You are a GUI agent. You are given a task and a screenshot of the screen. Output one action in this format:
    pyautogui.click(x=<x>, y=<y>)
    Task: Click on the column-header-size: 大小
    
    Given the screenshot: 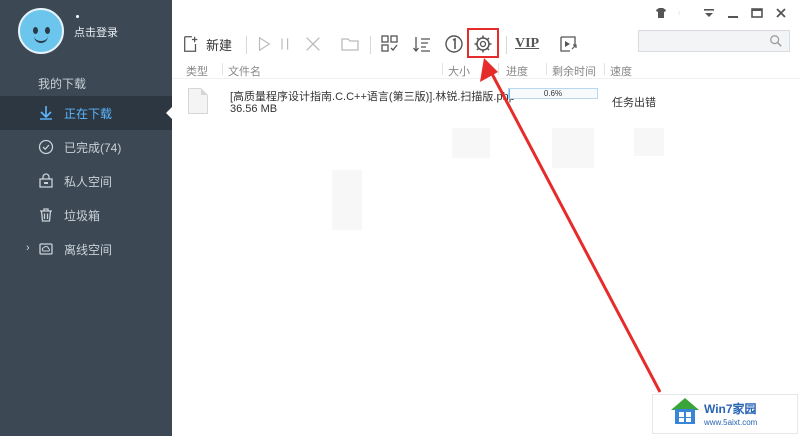 What is the action you would take?
    pyautogui.click(x=459, y=71)
    